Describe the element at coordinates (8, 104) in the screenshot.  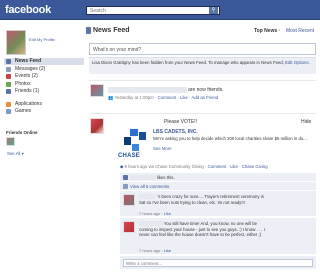
I see `applications-icon` at that location.